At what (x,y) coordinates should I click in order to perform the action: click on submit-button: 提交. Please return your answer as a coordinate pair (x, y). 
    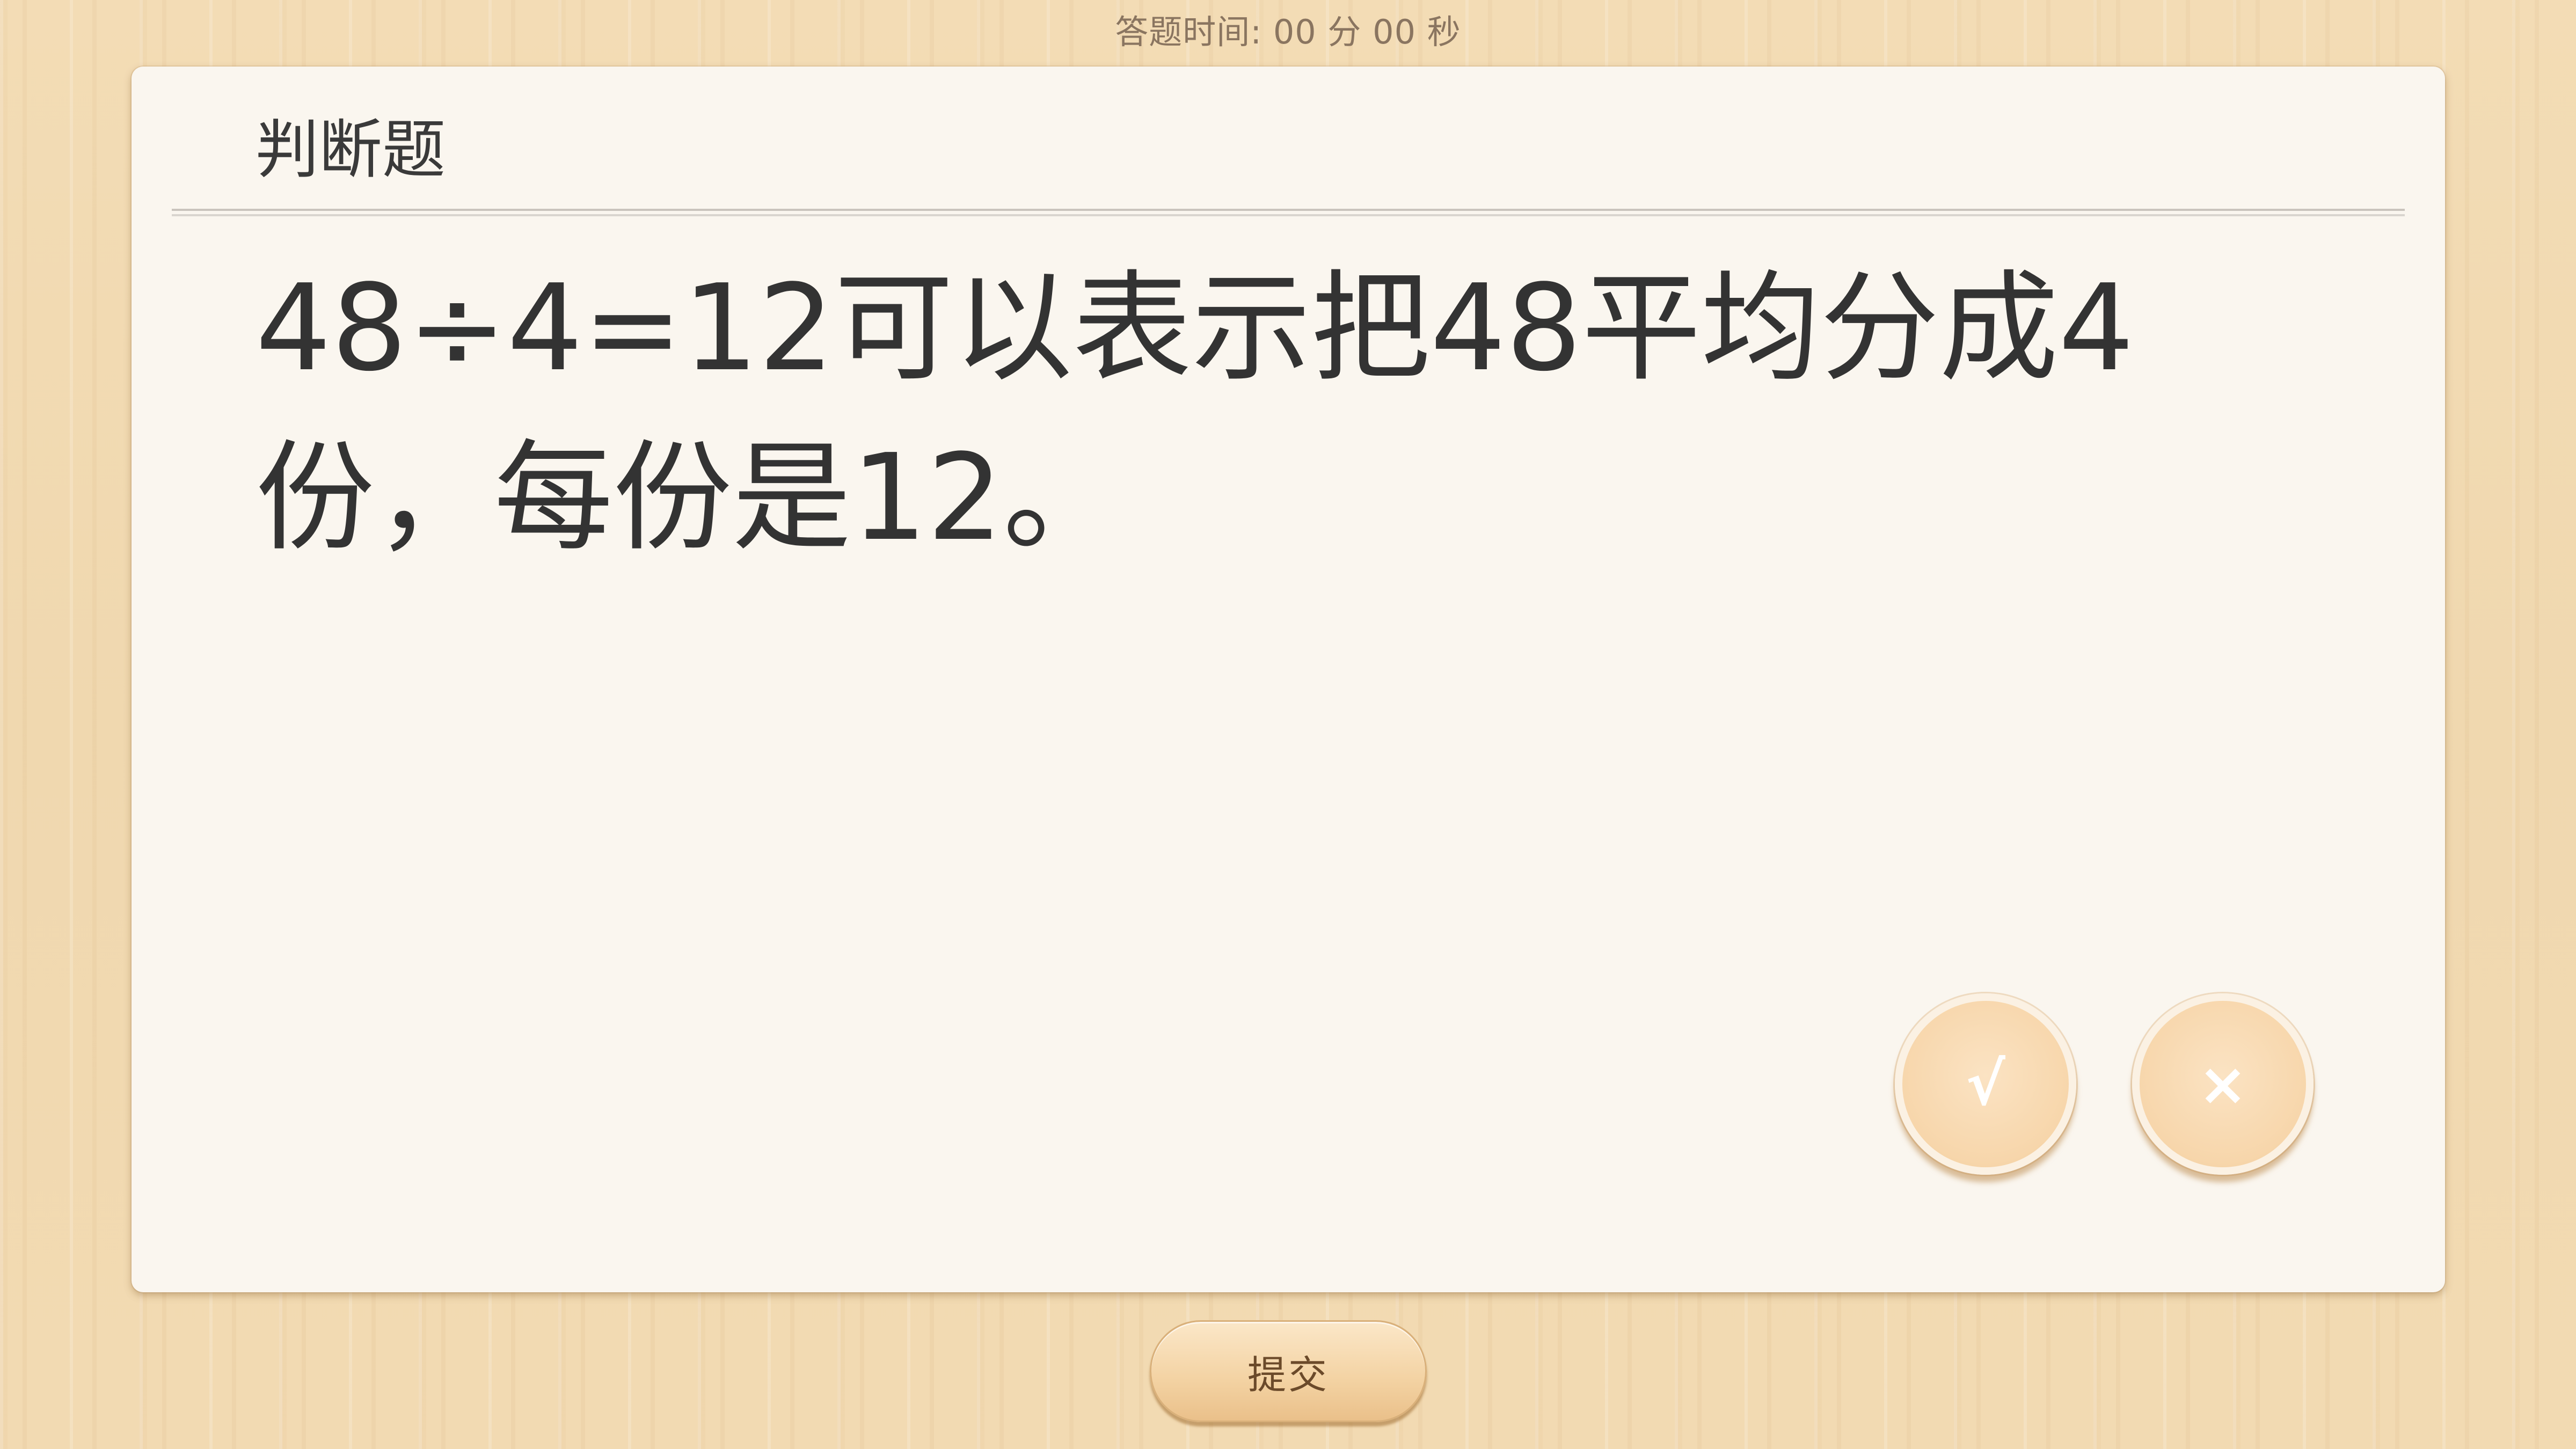
    Looking at the image, I should click on (1289, 1371).